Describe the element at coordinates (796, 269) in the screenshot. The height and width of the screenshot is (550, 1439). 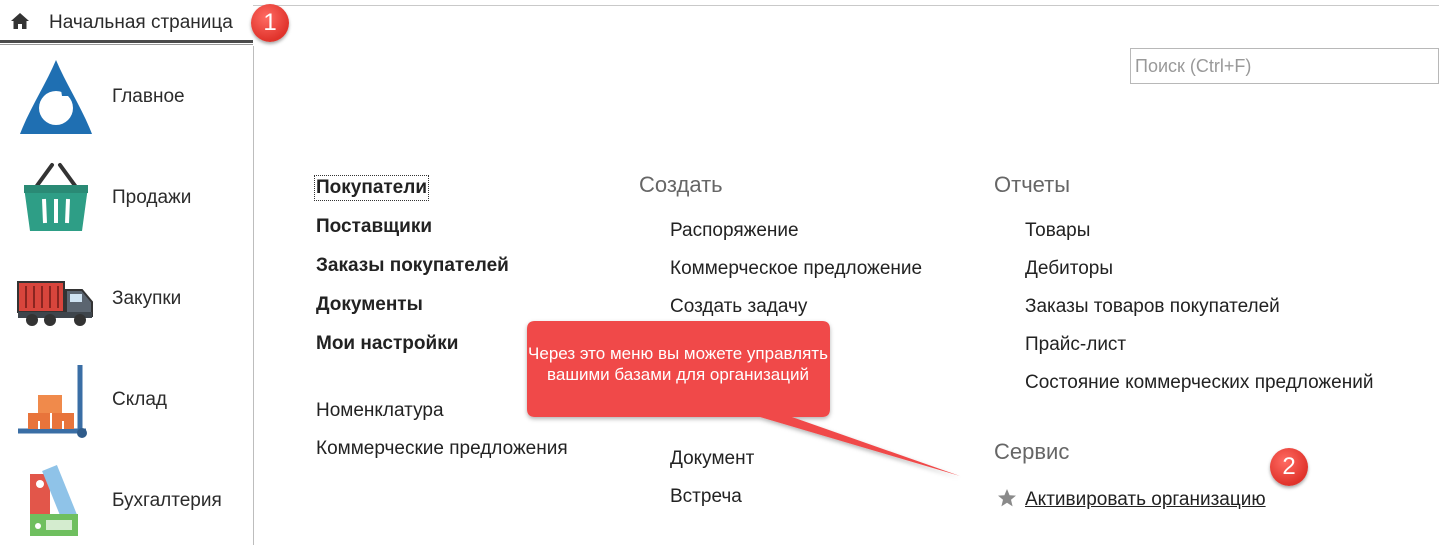
I see `link-commercial-offer: Коммерческое предложение` at that location.